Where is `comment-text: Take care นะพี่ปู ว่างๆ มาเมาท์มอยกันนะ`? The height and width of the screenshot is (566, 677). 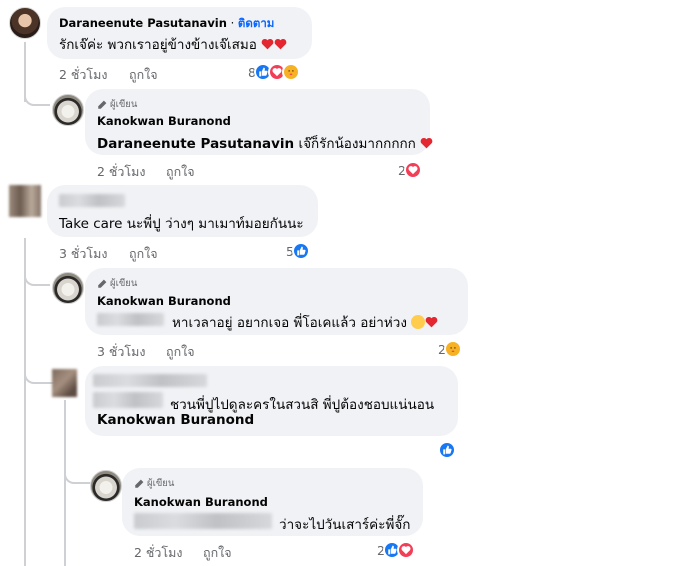 comment-text: Take care นะพี่ปู ว่างๆ มาเมาท์มอยกันนะ is located at coordinates (181, 224).